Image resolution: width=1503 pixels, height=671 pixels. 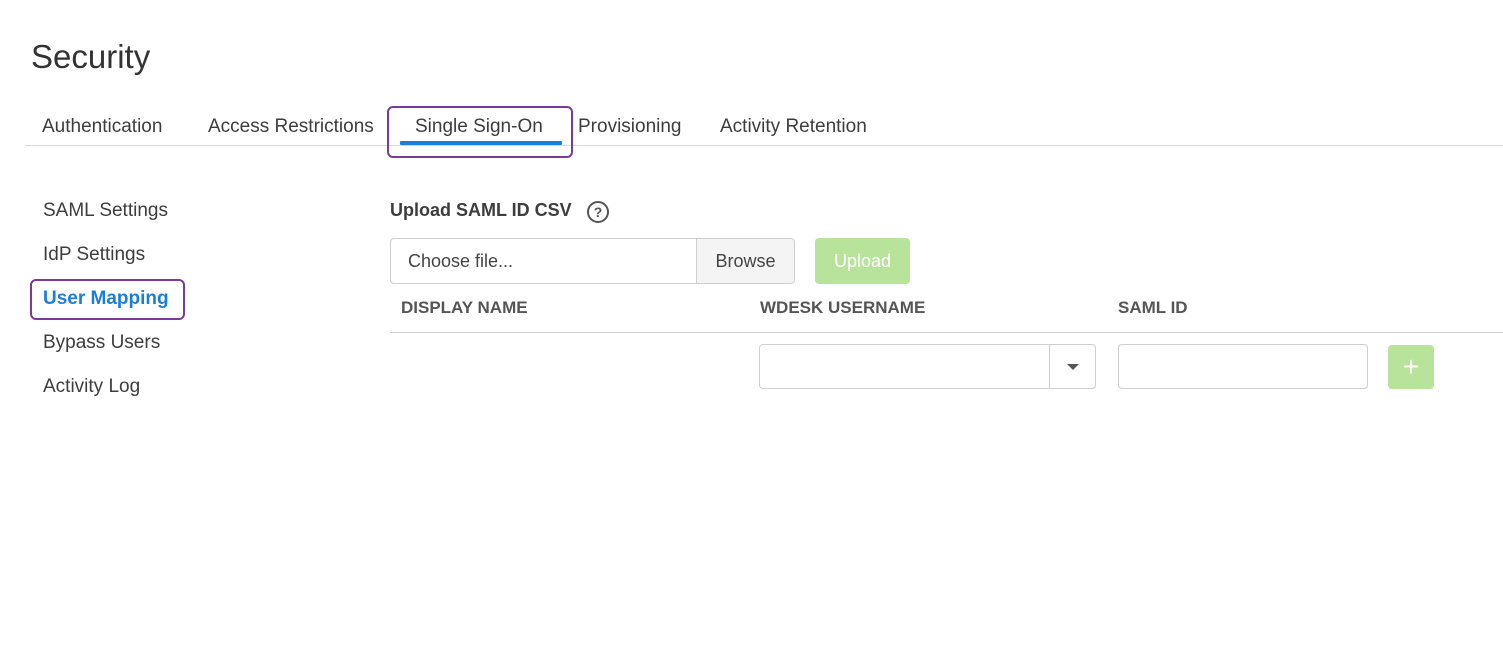 I want to click on sidebar-item-saml-settings: SAML Settings, so click(x=105, y=211).